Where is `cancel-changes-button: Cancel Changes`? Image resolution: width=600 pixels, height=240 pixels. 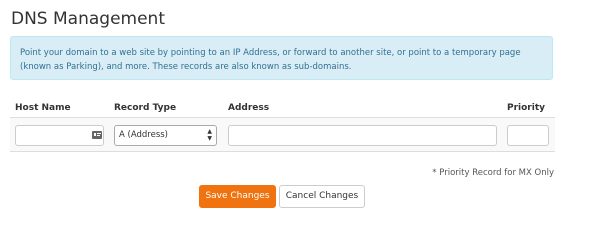 cancel-changes-button: Cancel Changes is located at coordinates (322, 196).